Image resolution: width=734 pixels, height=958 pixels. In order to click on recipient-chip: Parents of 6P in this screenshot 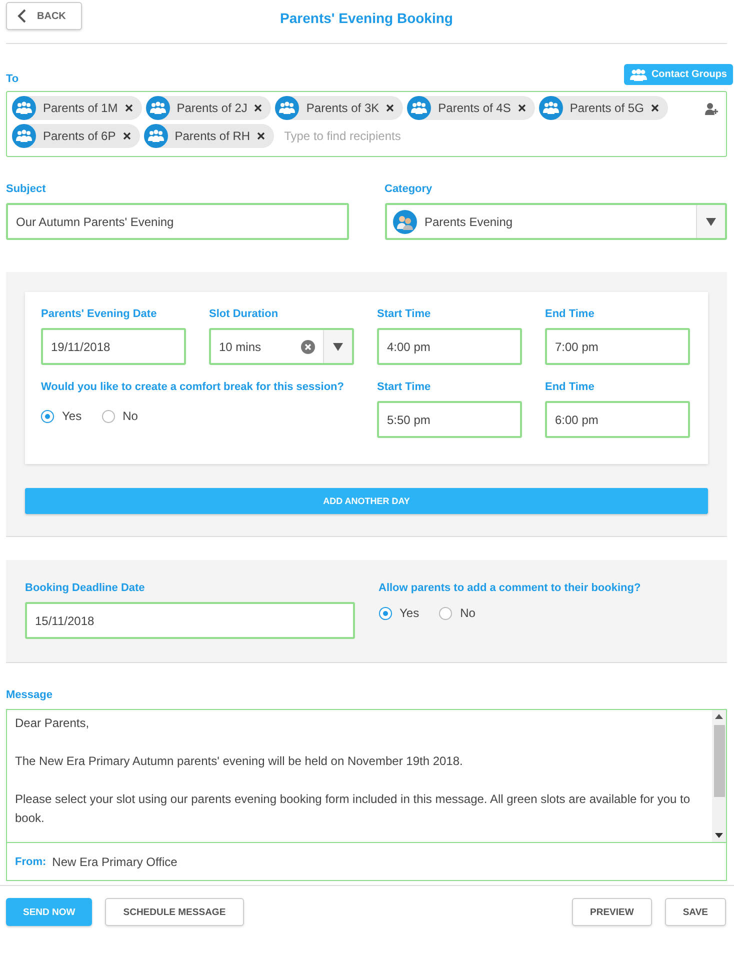, I will do `click(76, 136)`.